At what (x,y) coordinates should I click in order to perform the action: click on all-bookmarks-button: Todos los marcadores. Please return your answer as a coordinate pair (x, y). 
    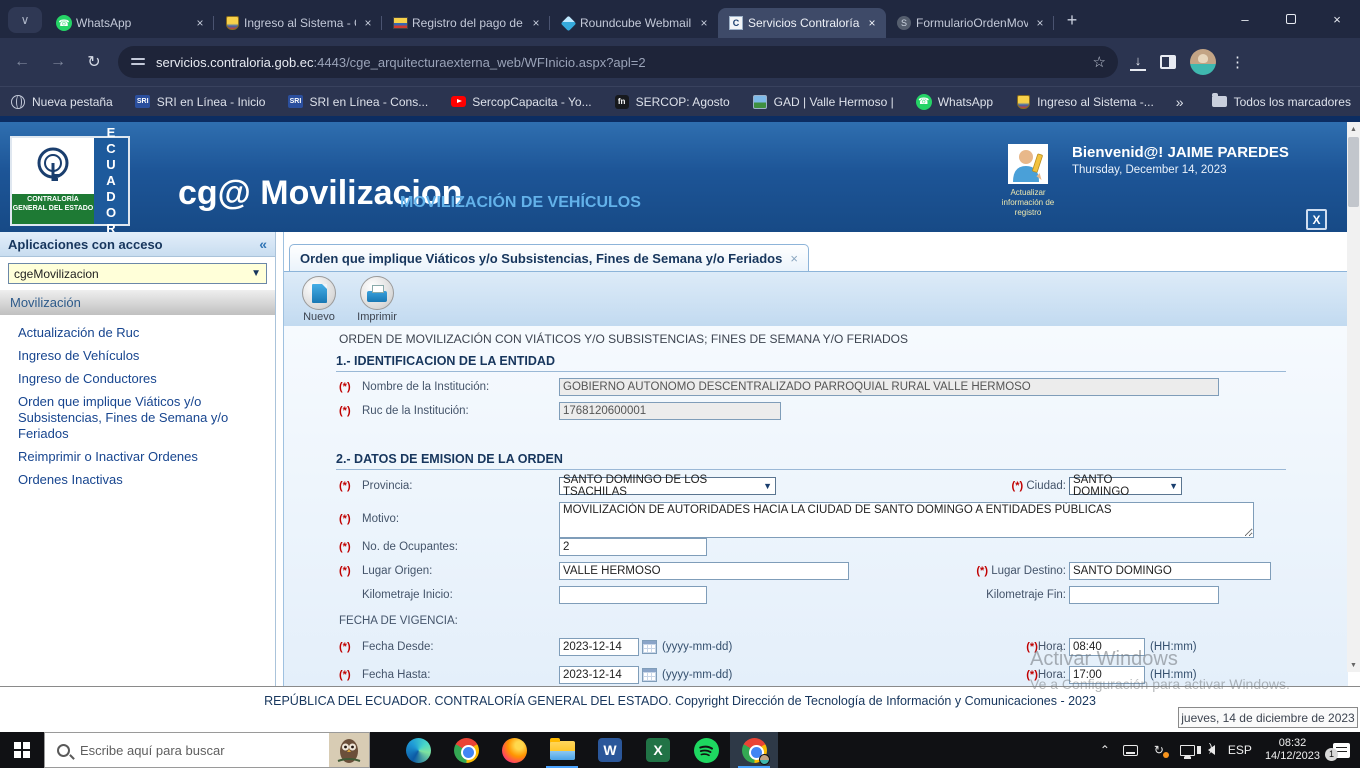
    Looking at the image, I should click on (1281, 101).